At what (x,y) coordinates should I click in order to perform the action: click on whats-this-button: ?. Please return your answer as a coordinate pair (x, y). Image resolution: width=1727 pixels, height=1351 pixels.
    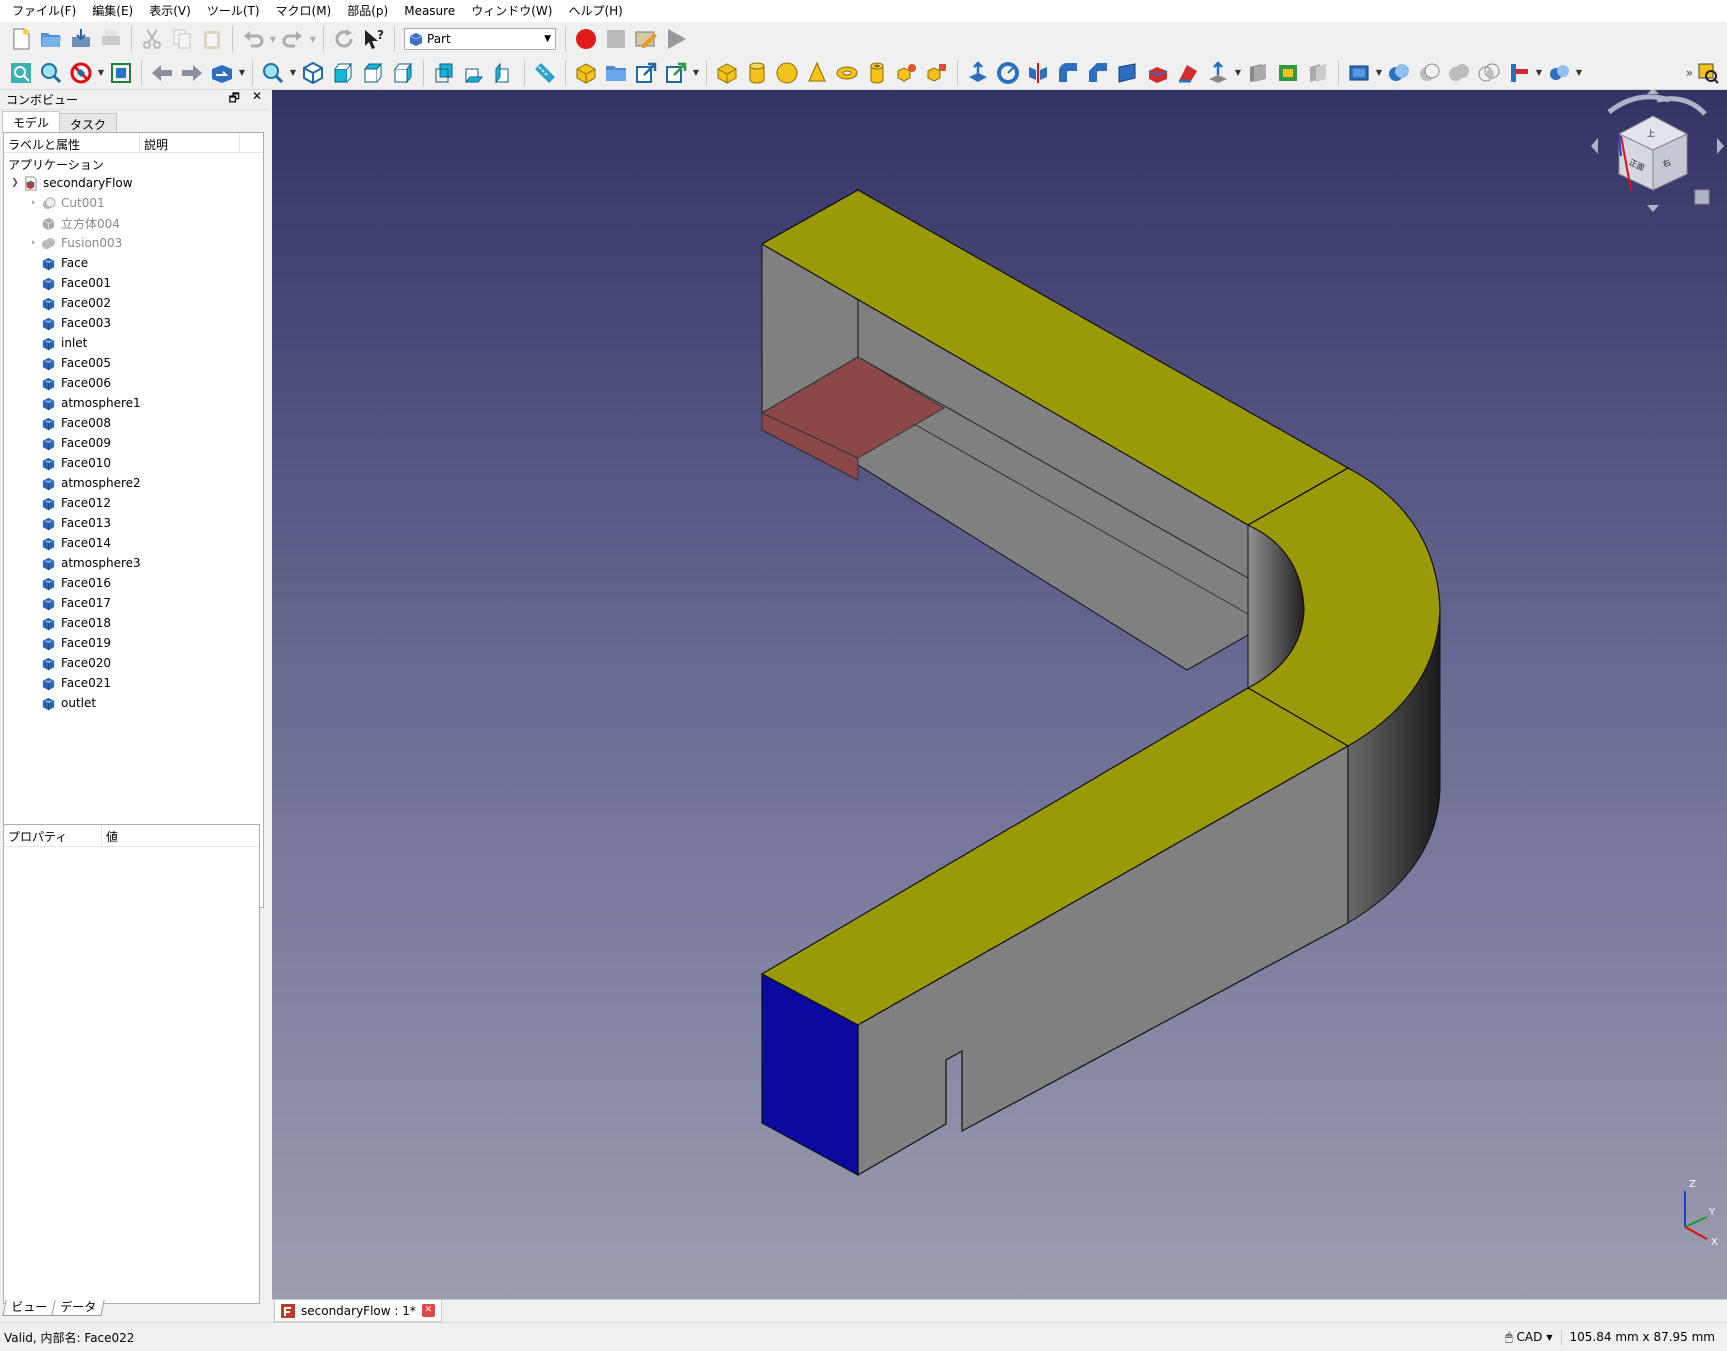
    Looking at the image, I should click on (374, 39).